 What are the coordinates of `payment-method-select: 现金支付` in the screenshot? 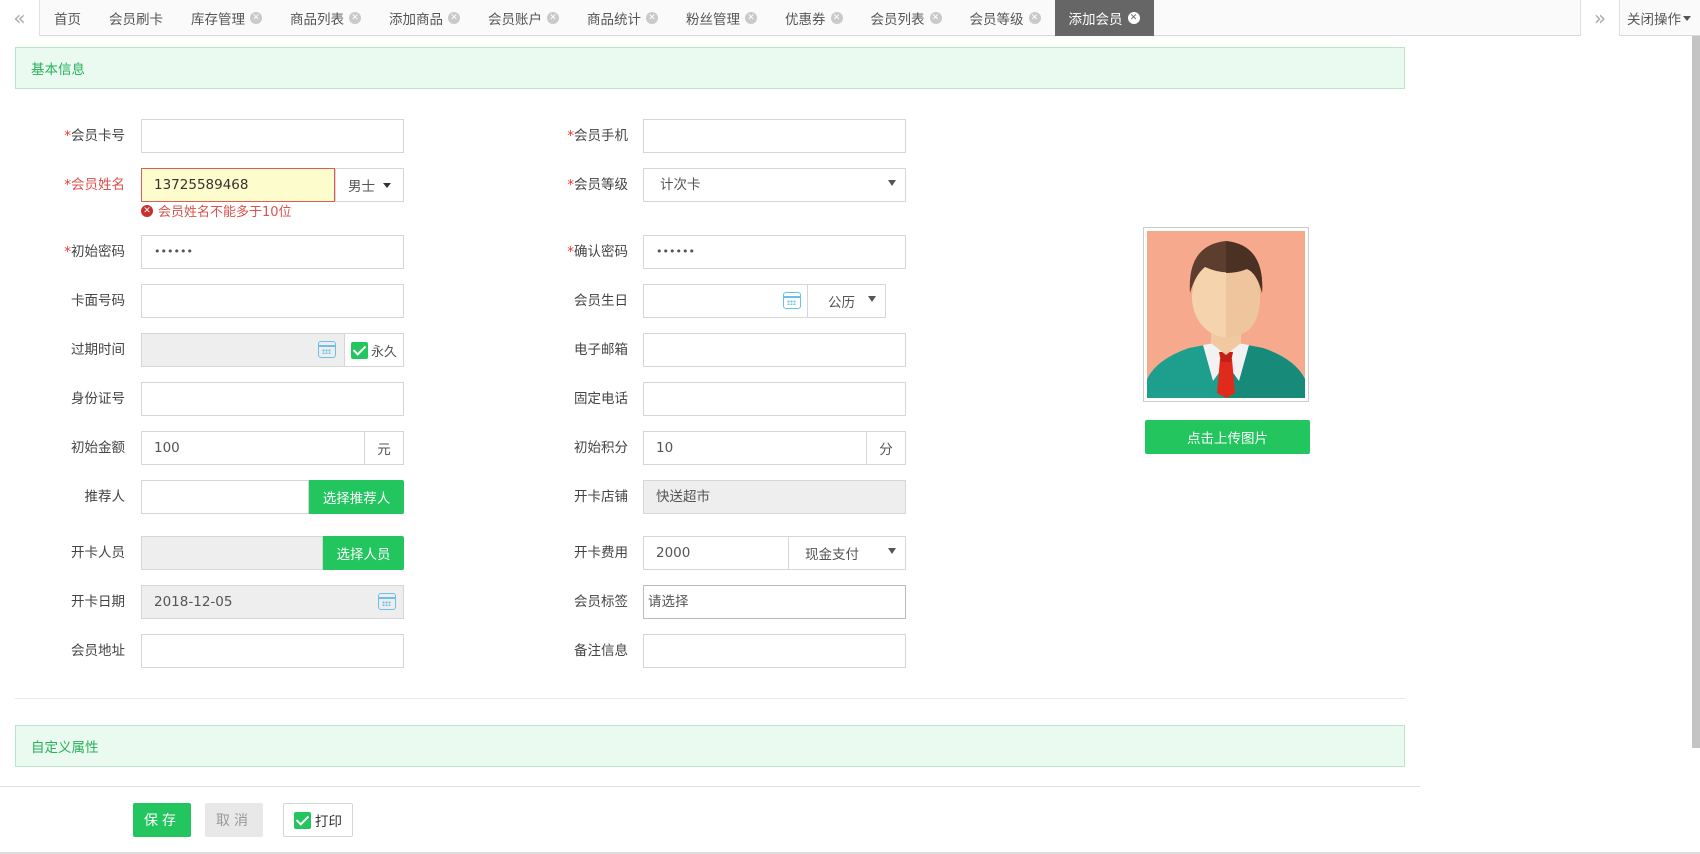 It's located at (847, 553).